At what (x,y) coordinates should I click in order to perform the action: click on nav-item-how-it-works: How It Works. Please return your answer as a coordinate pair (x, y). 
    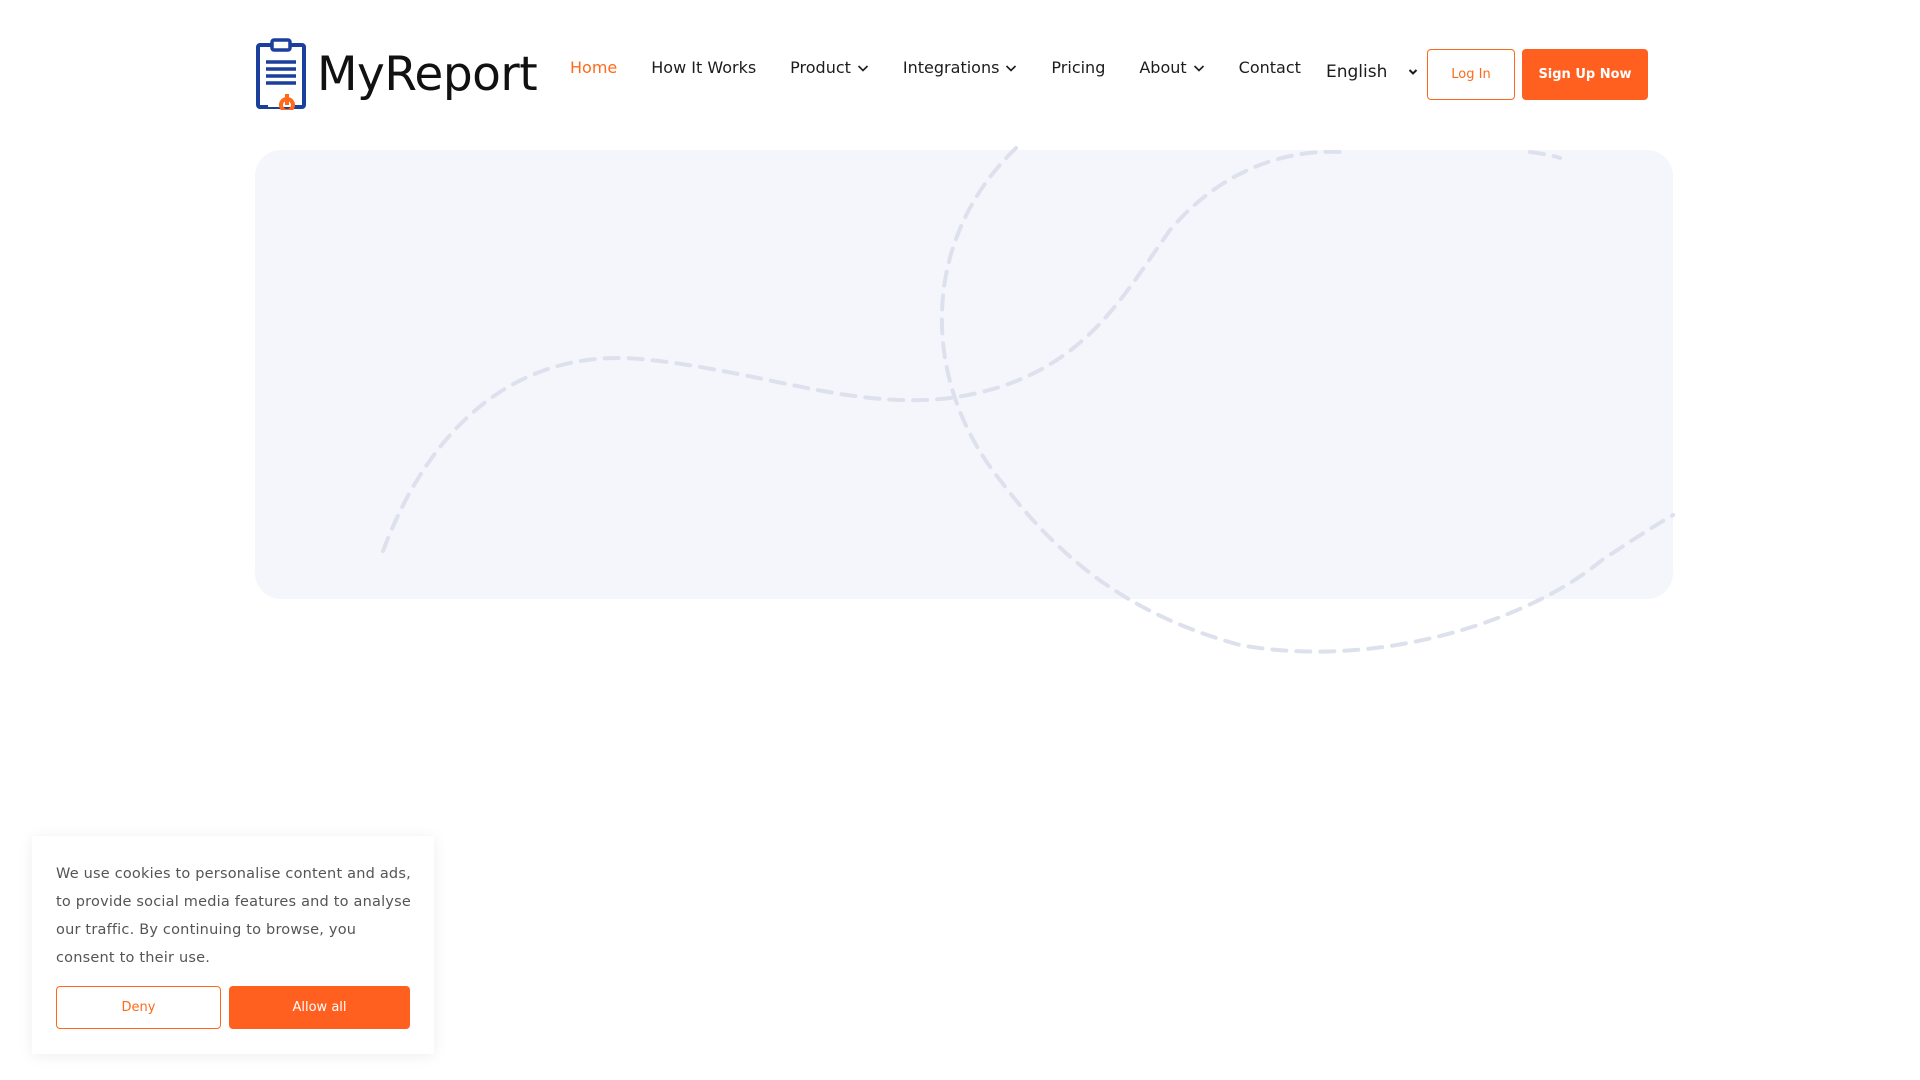
    Looking at the image, I should click on (703, 67).